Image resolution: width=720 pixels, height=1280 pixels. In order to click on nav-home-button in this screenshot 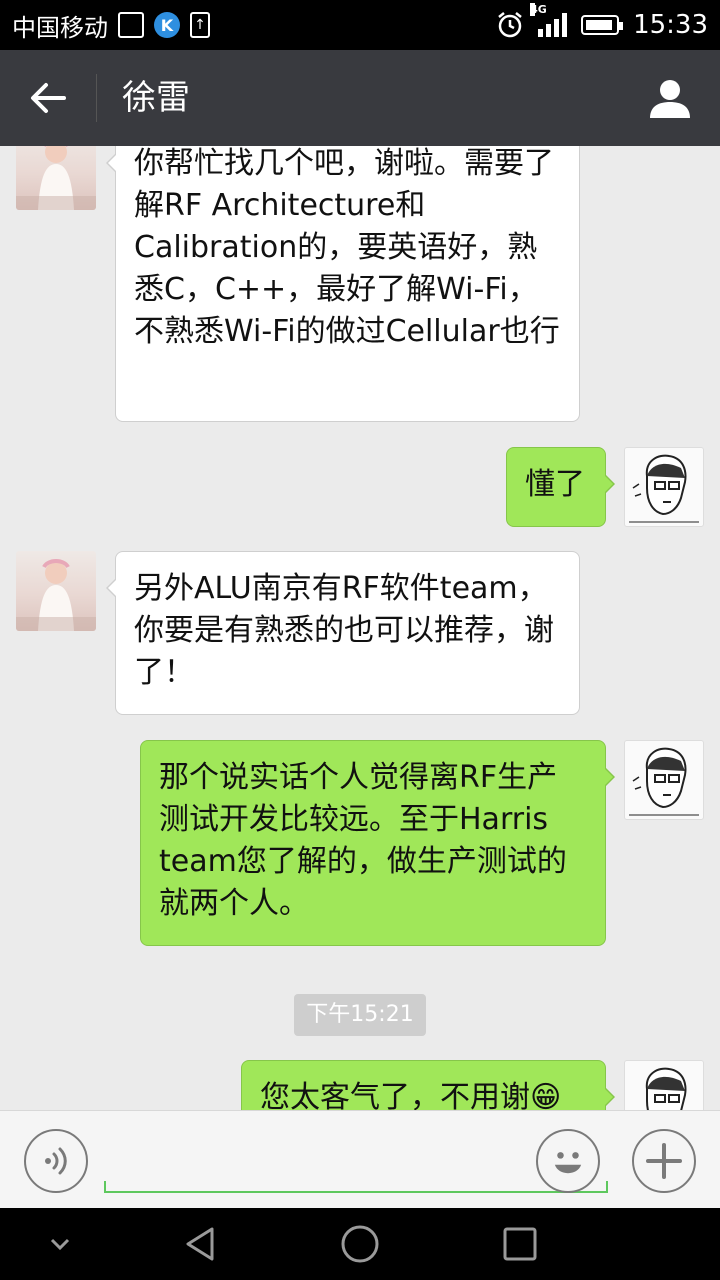, I will do `click(360, 1244)`.